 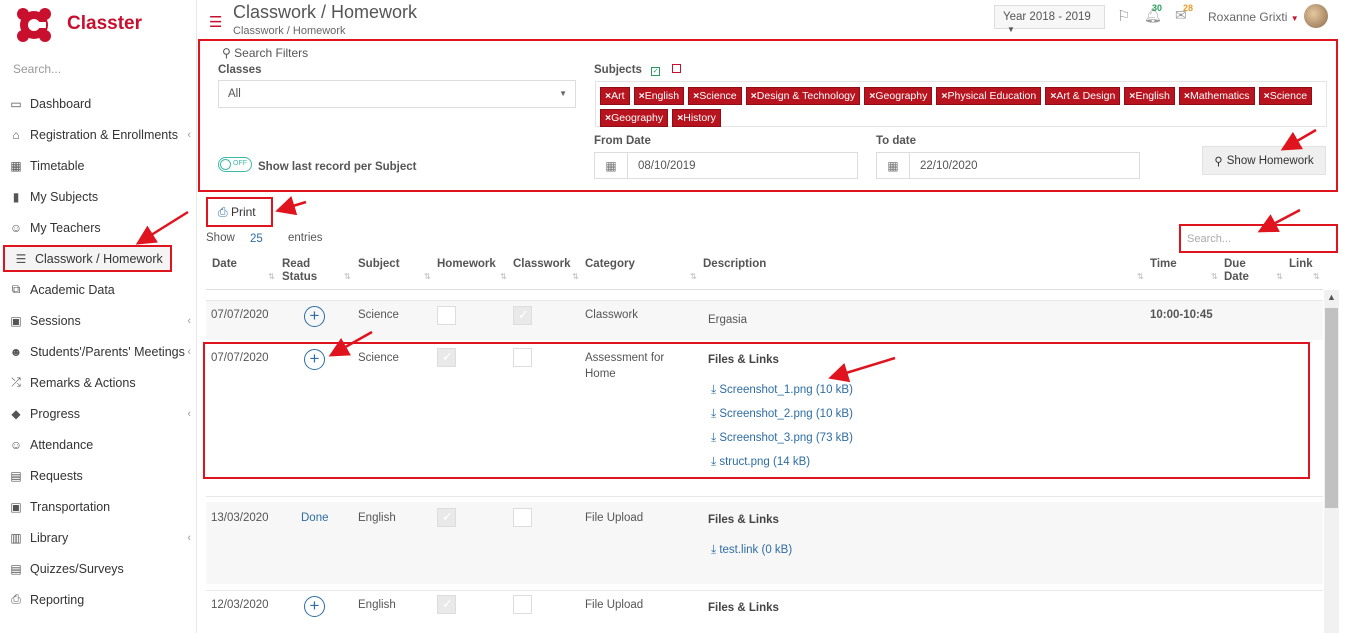 I want to click on column-header-category: Category, so click(x=610, y=264).